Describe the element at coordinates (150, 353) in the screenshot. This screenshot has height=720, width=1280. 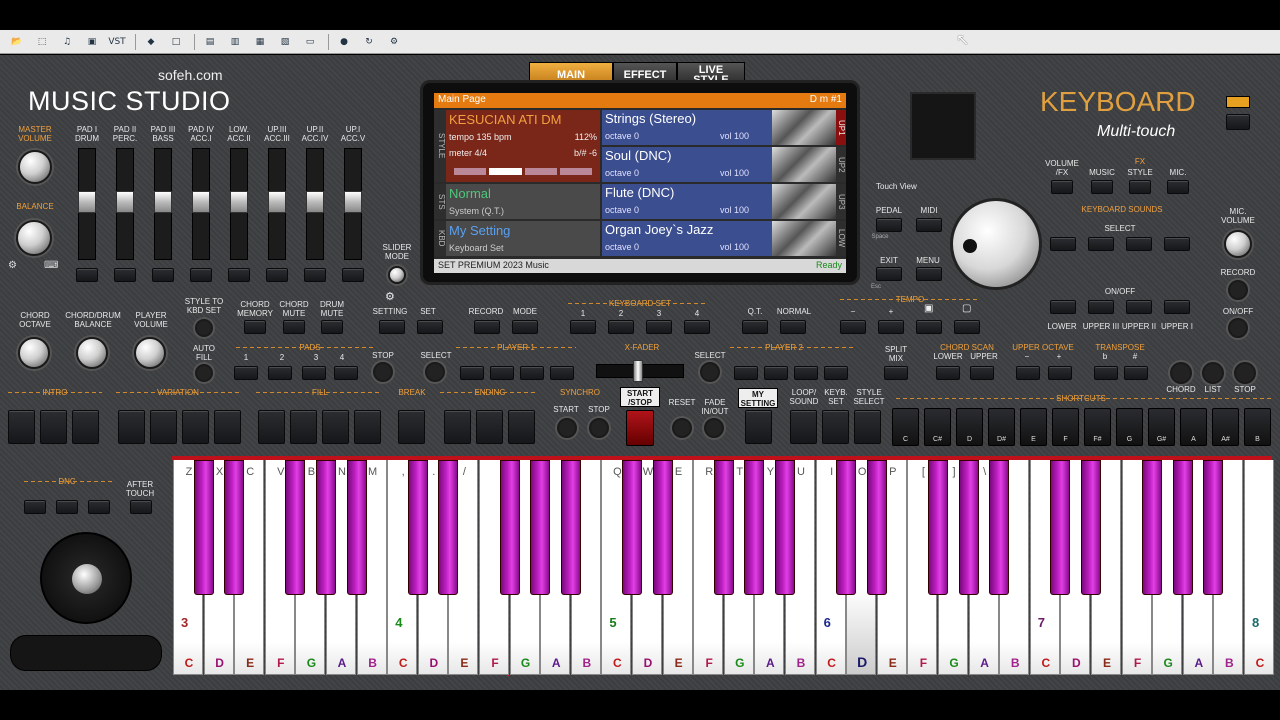
I see `player-volume-knob` at that location.